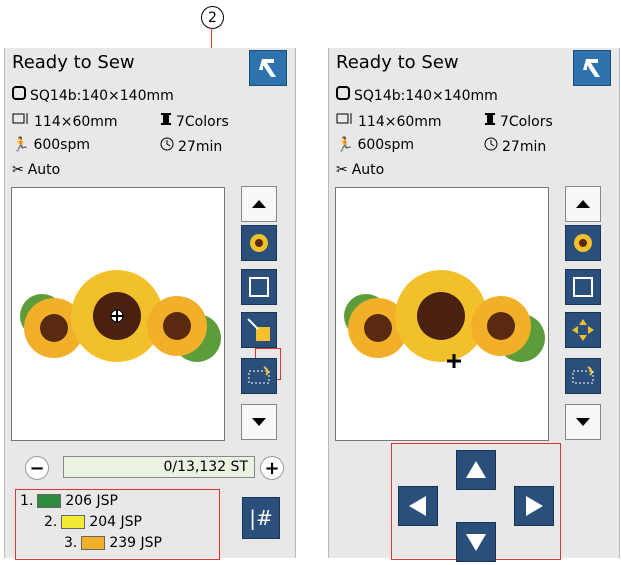  I want to click on color-list: 1. 206 JSP 2. 204 JSP 3. 239 JSP, so click(117, 524).